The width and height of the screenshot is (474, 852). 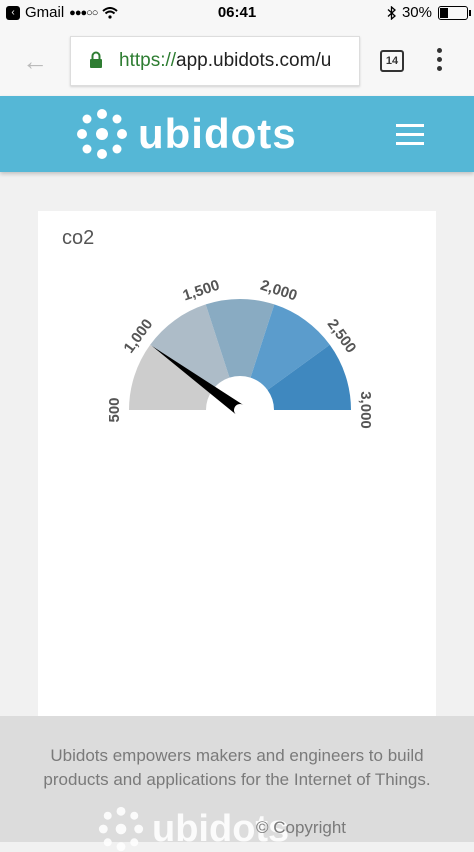 What do you see at coordinates (444, 12) in the screenshot?
I see `battery-fill` at bounding box center [444, 12].